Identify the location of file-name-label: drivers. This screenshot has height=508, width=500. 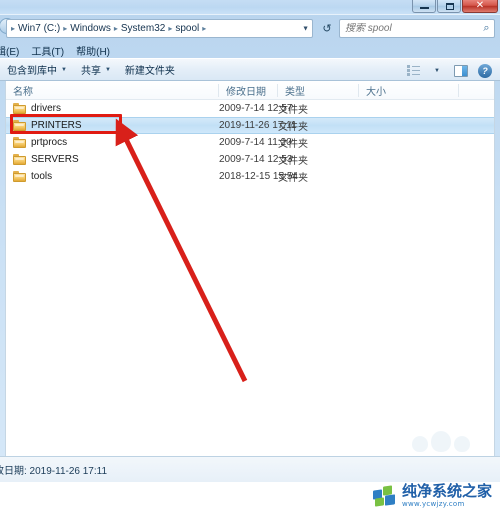
(46, 108).